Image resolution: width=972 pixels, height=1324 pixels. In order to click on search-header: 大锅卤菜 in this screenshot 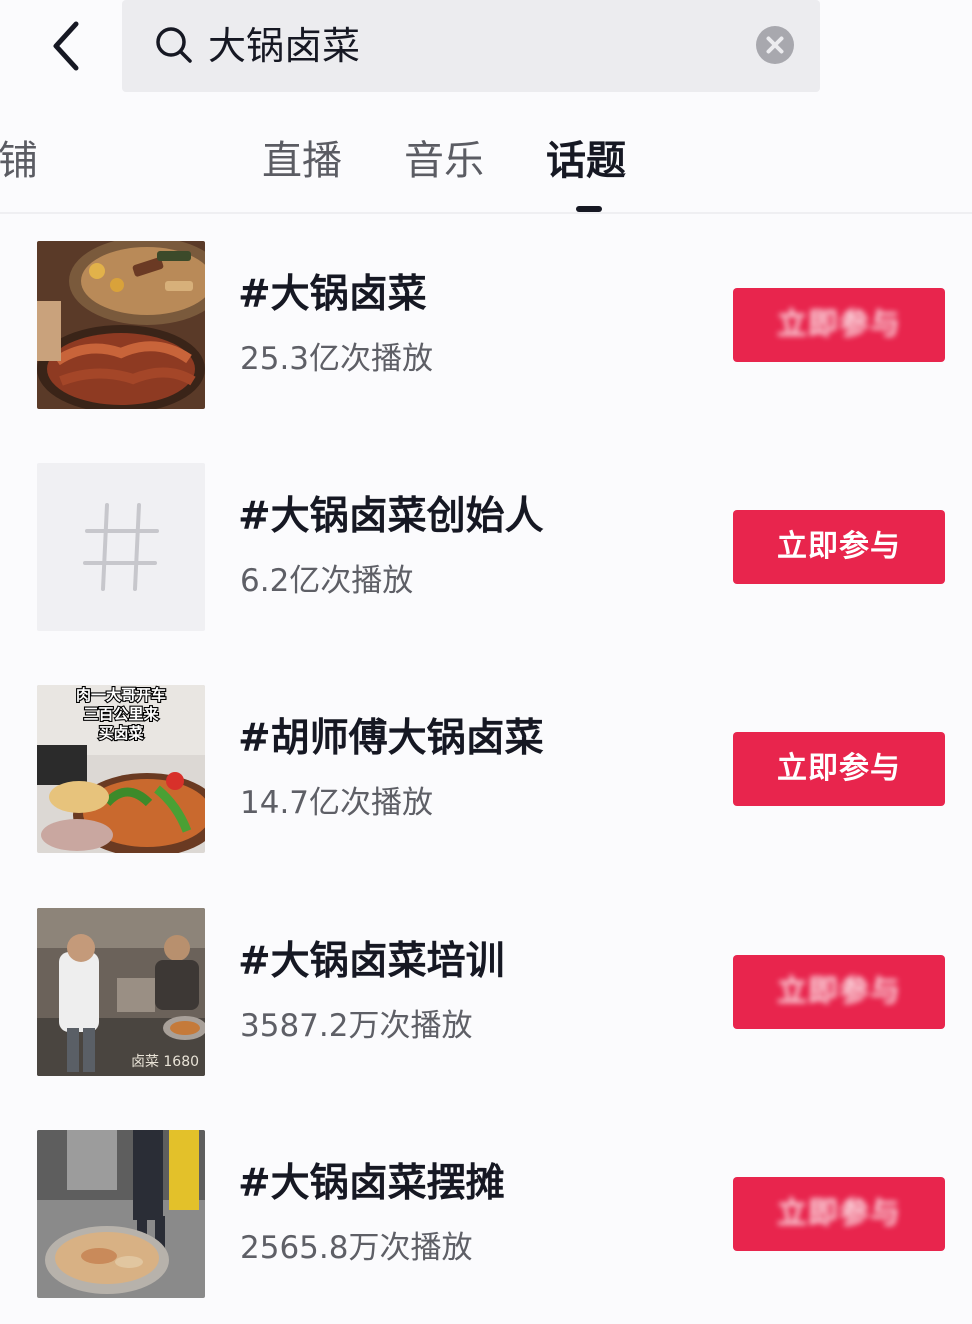, I will do `click(486, 50)`.